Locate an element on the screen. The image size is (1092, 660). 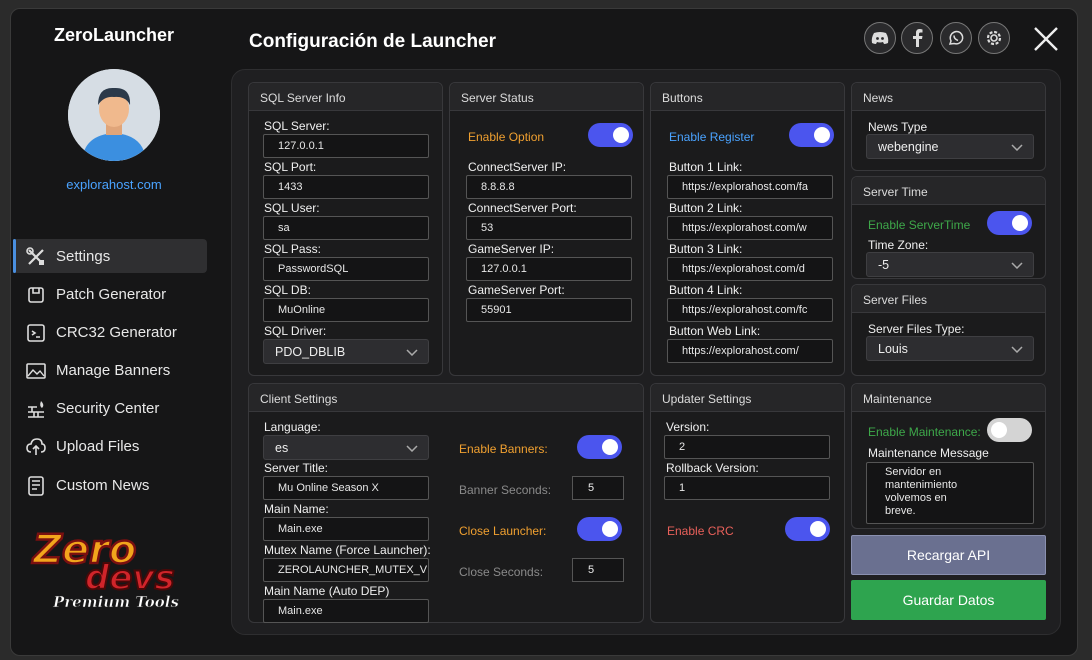
enable-maintenance-label: Enable Maintenance: is located at coordinates (924, 432).